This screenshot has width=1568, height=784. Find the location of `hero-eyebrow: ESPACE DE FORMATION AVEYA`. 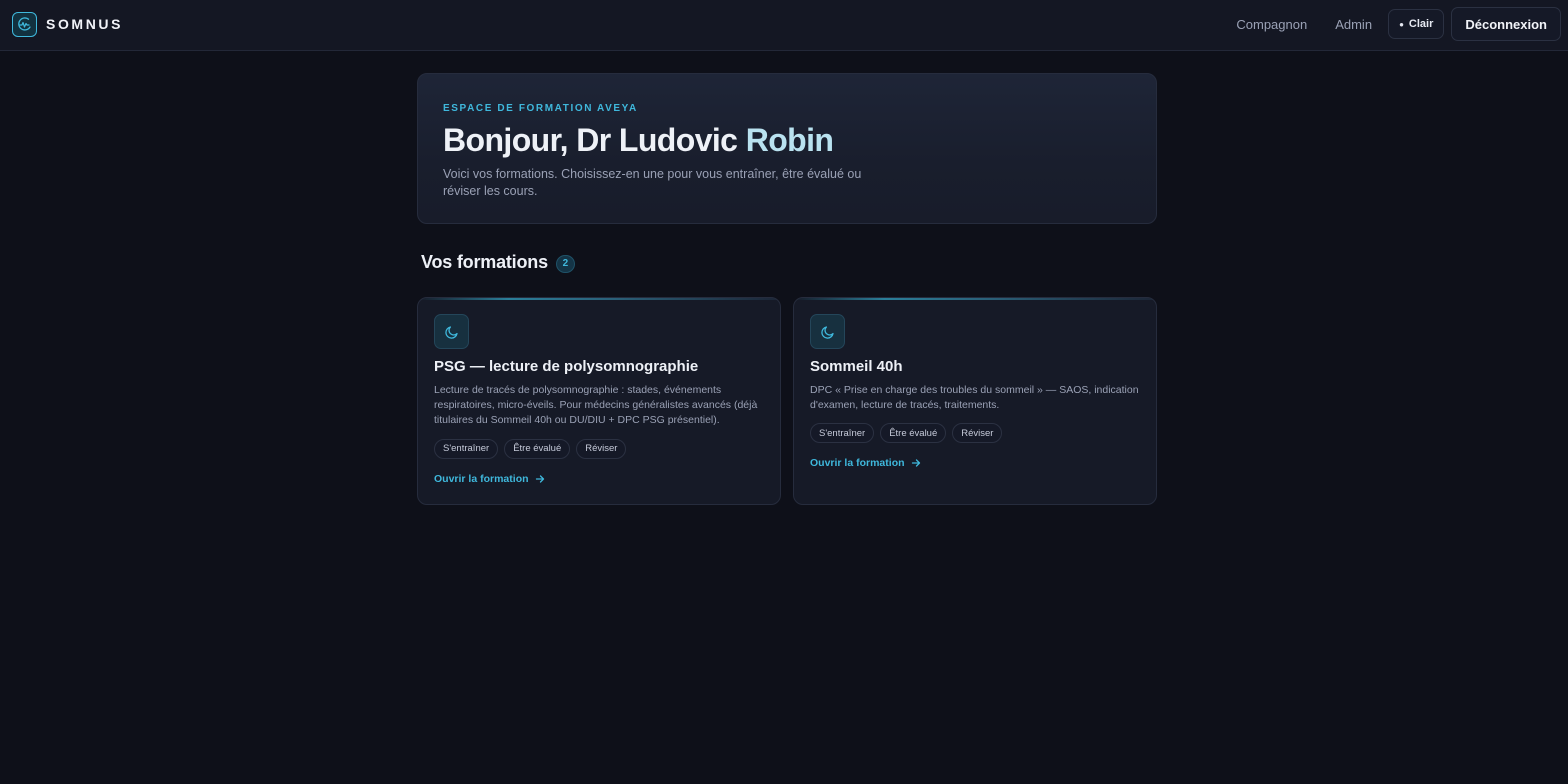

hero-eyebrow: ESPACE DE FORMATION AVEYA is located at coordinates (540, 108).